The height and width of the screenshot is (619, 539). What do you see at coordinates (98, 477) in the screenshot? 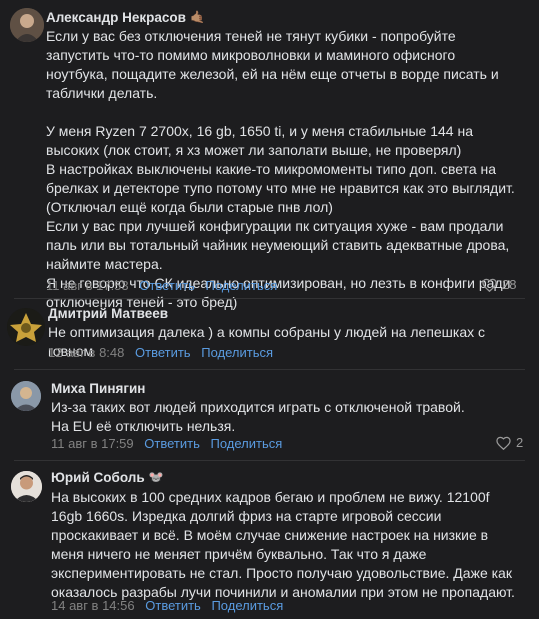
I see `author-name: Юрий Соболь` at bounding box center [98, 477].